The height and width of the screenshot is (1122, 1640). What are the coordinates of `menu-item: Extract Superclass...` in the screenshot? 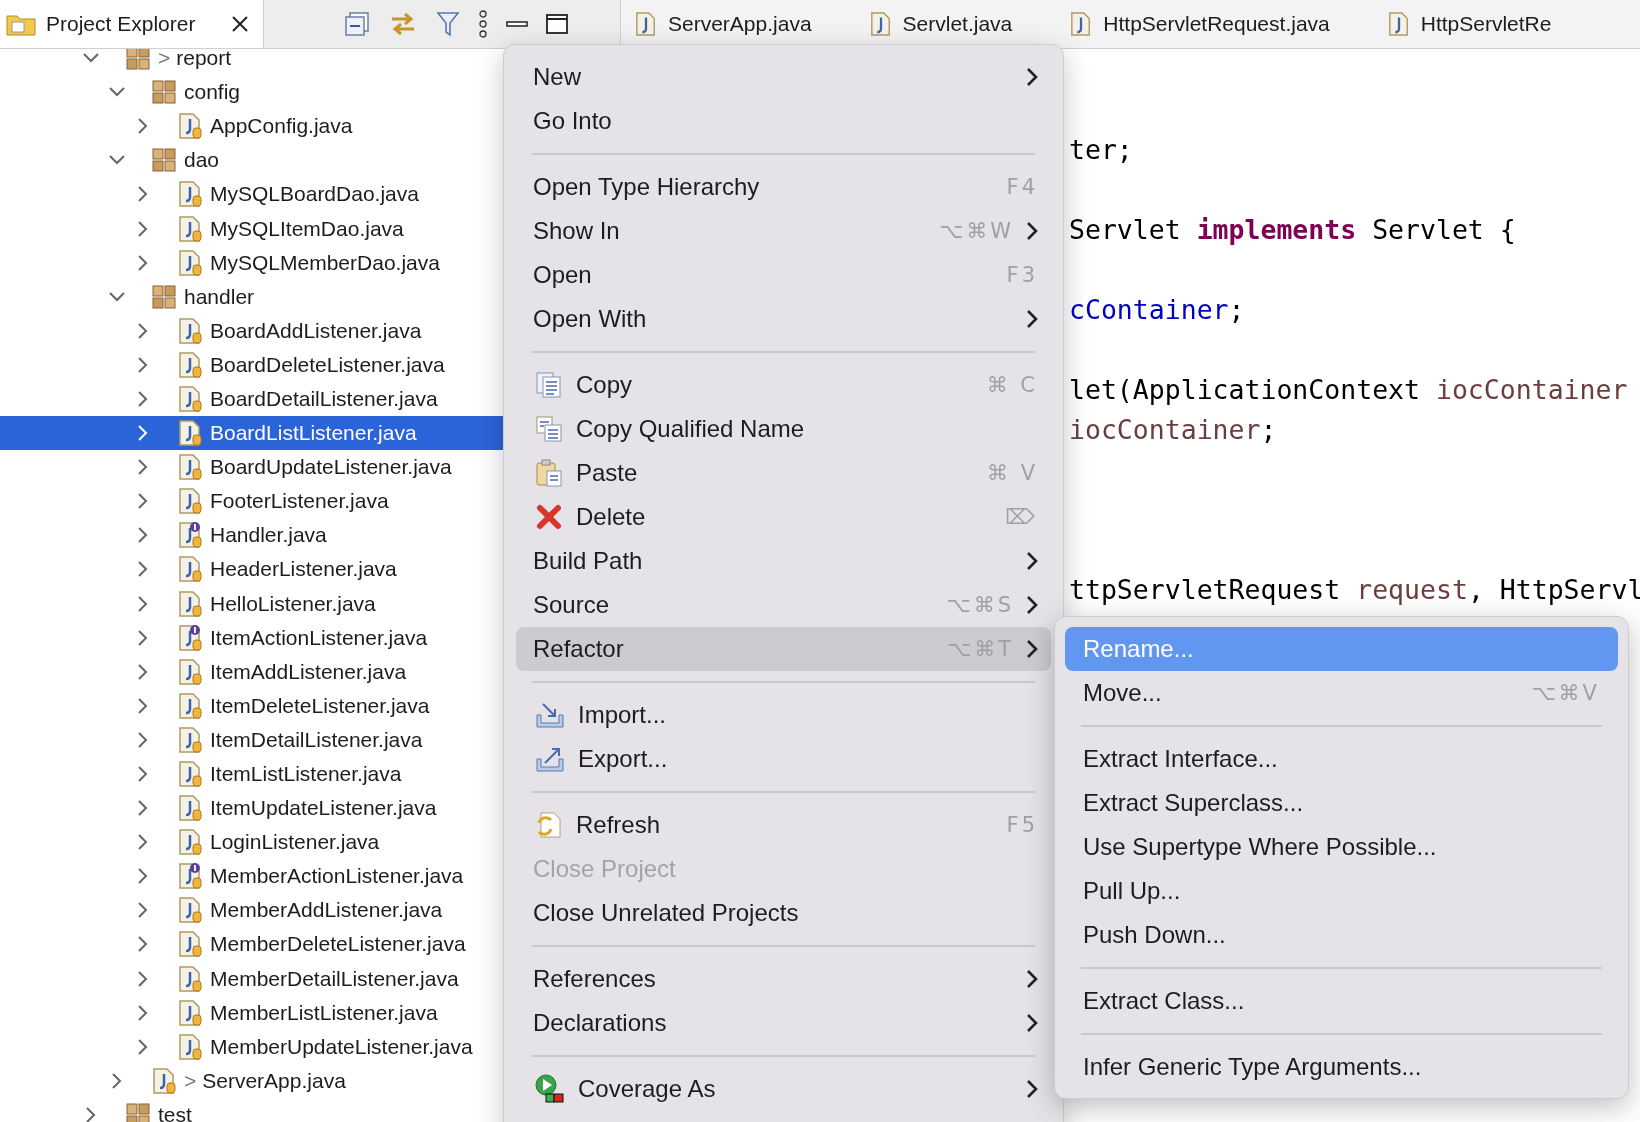 It's located at (1341, 803).